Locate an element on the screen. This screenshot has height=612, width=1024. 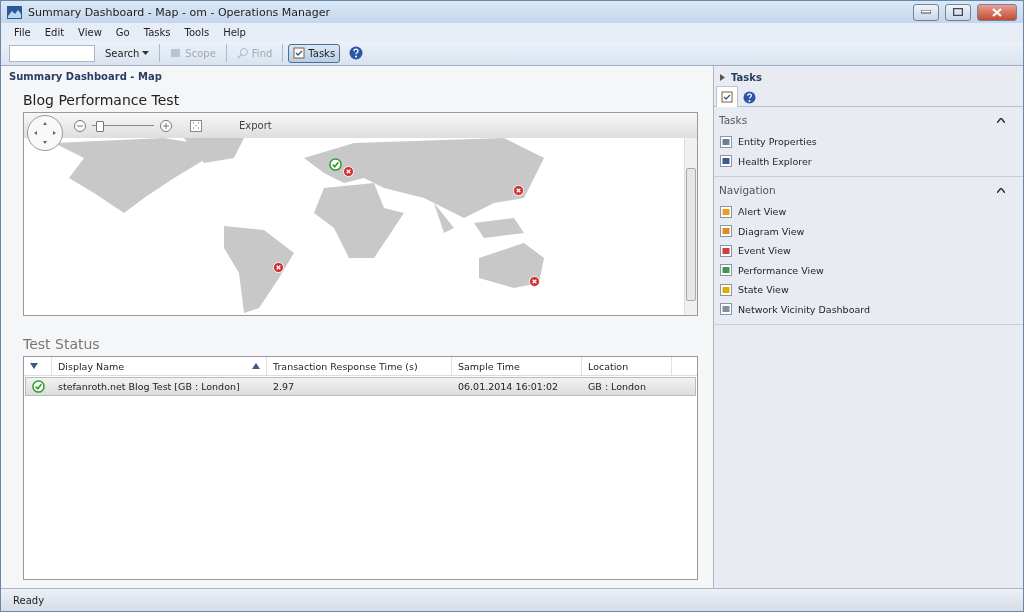
task-link: Entity Properties is located at coordinates (868, 142).